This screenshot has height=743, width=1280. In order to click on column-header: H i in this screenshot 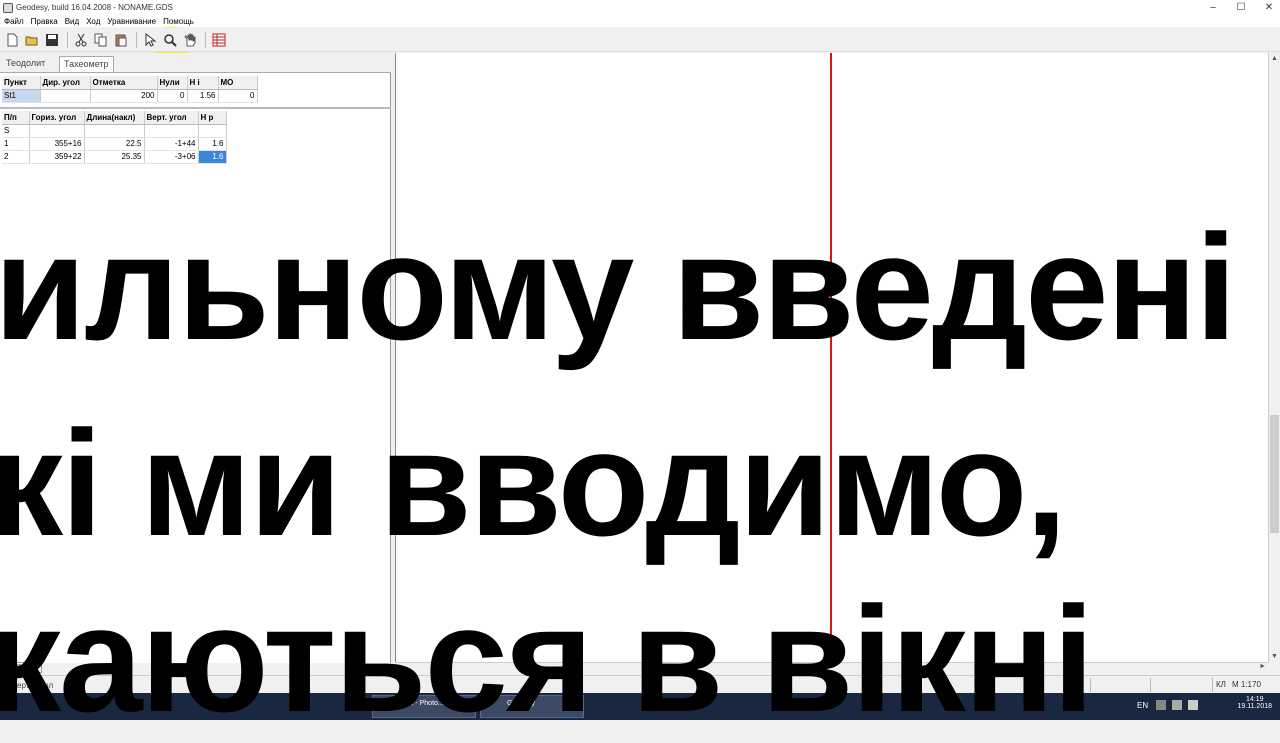, I will do `click(203, 83)`.